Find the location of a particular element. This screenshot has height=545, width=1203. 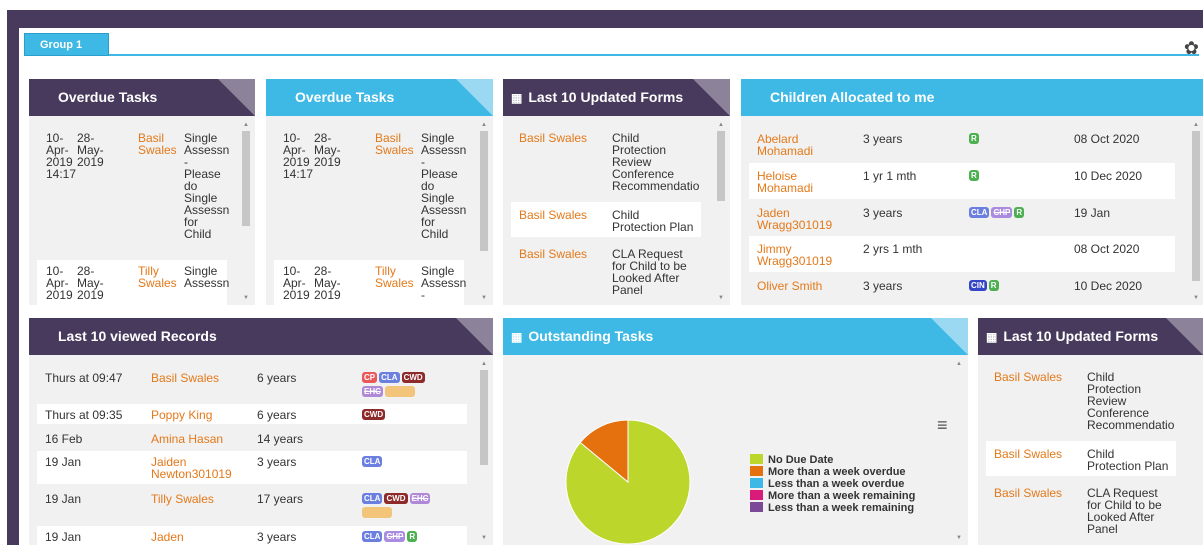

viewed-time: Thurs at 09:47 is located at coordinates (84, 378).